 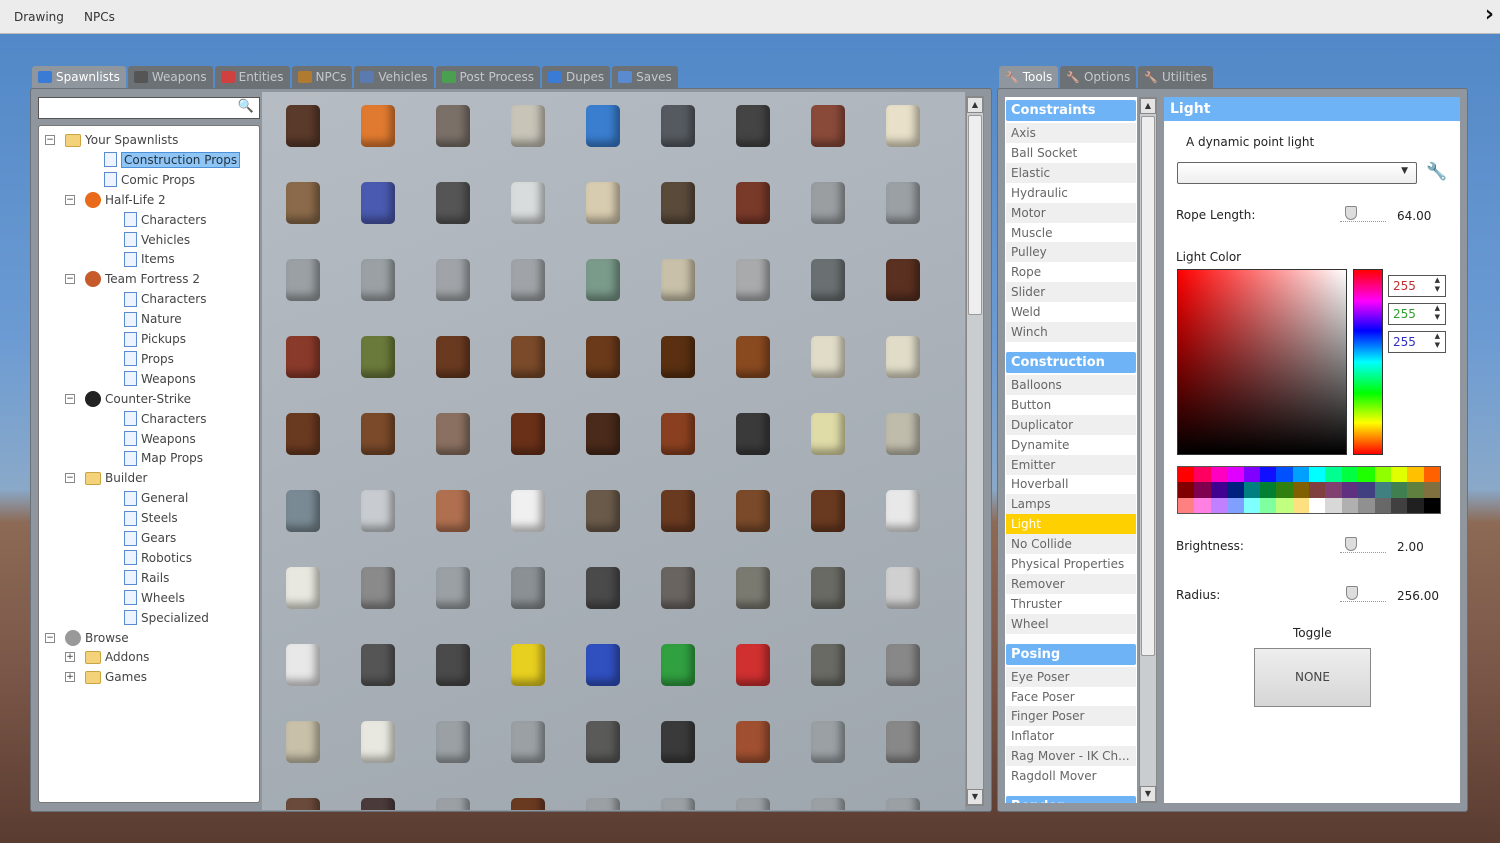 What do you see at coordinates (1071, 583) in the screenshot?
I see `tool-item: Remover` at bounding box center [1071, 583].